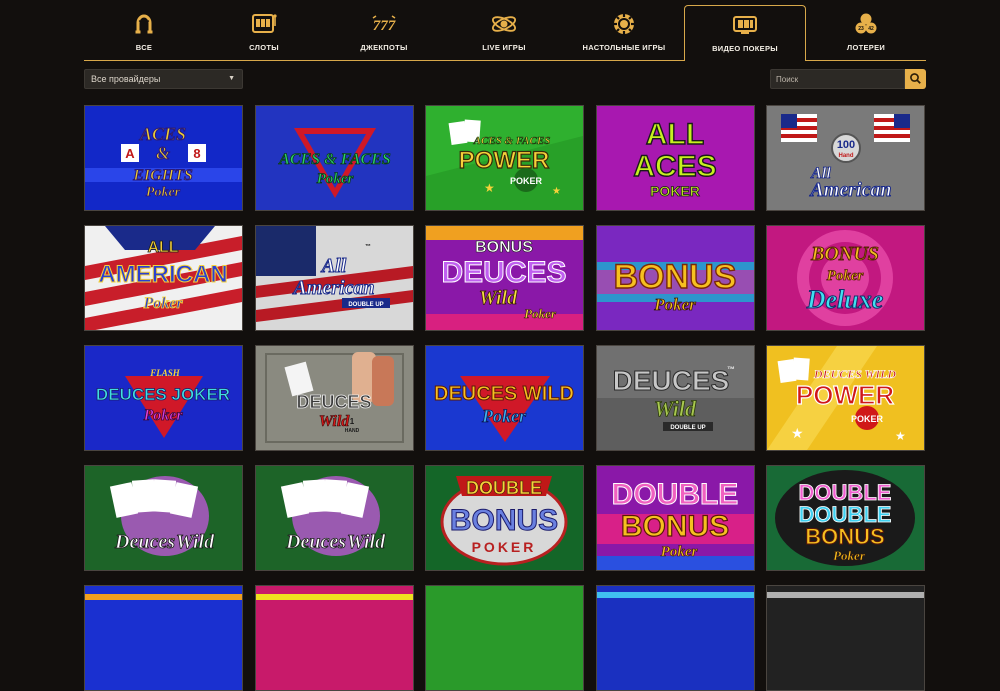 This screenshot has height=691, width=1000. What do you see at coordinates (333, 266) in the screenshot?
I see `game-title-line: All` at bounding box center [333, 266].